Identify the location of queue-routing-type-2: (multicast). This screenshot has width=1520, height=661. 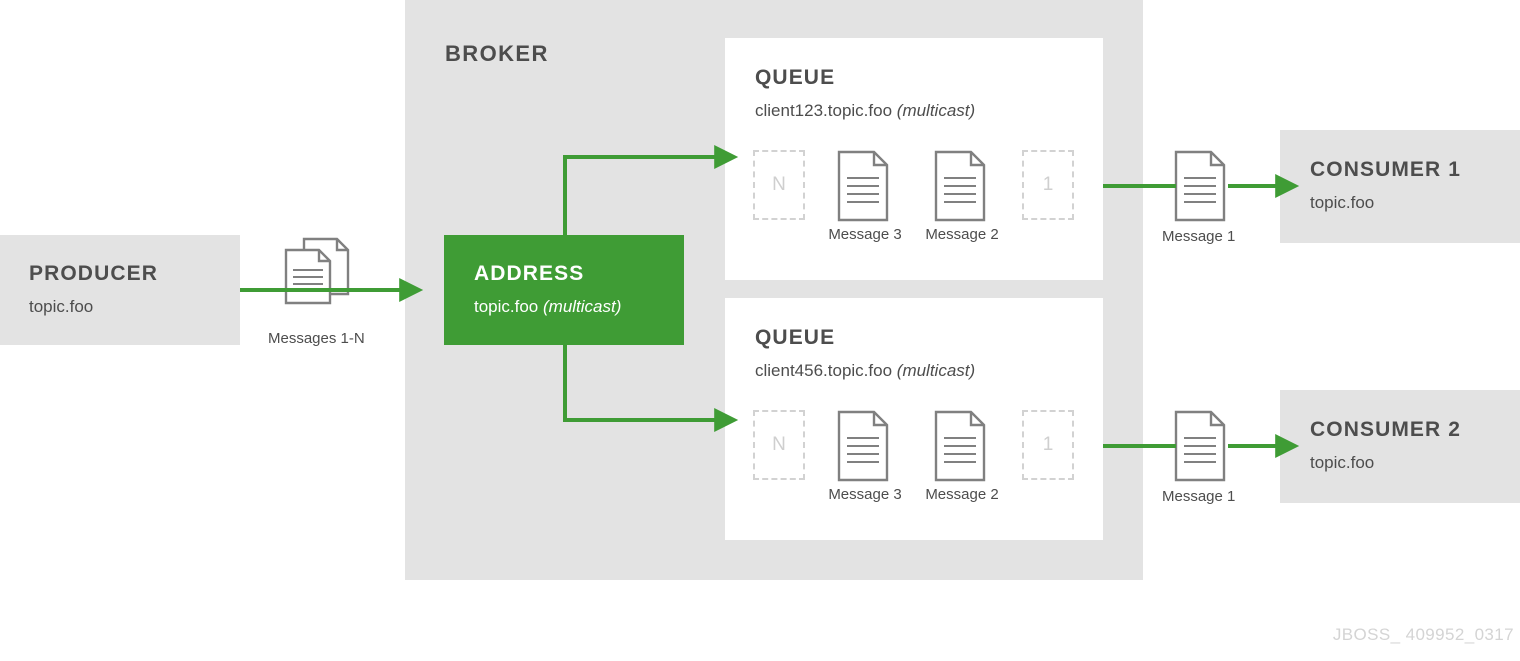
(936, 370).